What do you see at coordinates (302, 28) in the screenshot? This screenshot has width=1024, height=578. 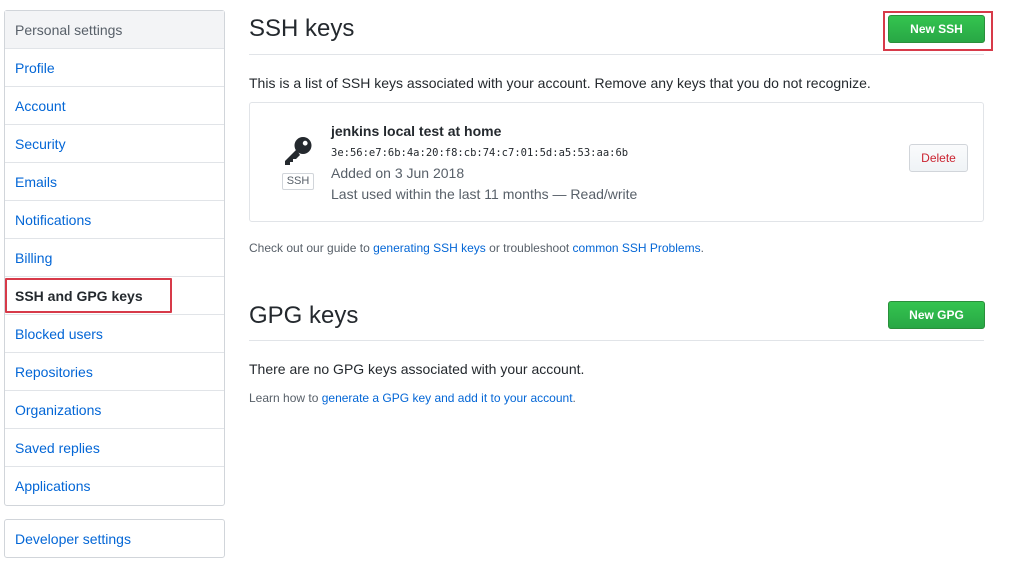 I see `ssh-keys-title: SSH keys` at bounding box center [302, 28].